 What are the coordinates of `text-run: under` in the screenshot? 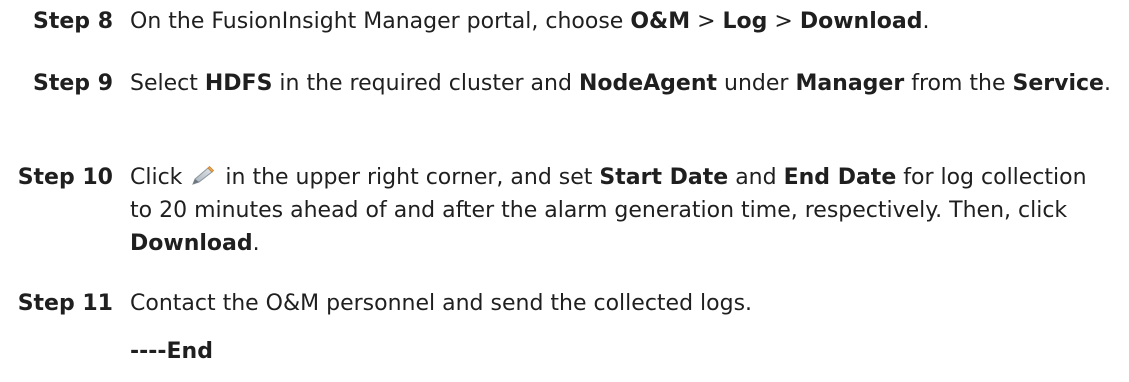 It's located at (756, 83).